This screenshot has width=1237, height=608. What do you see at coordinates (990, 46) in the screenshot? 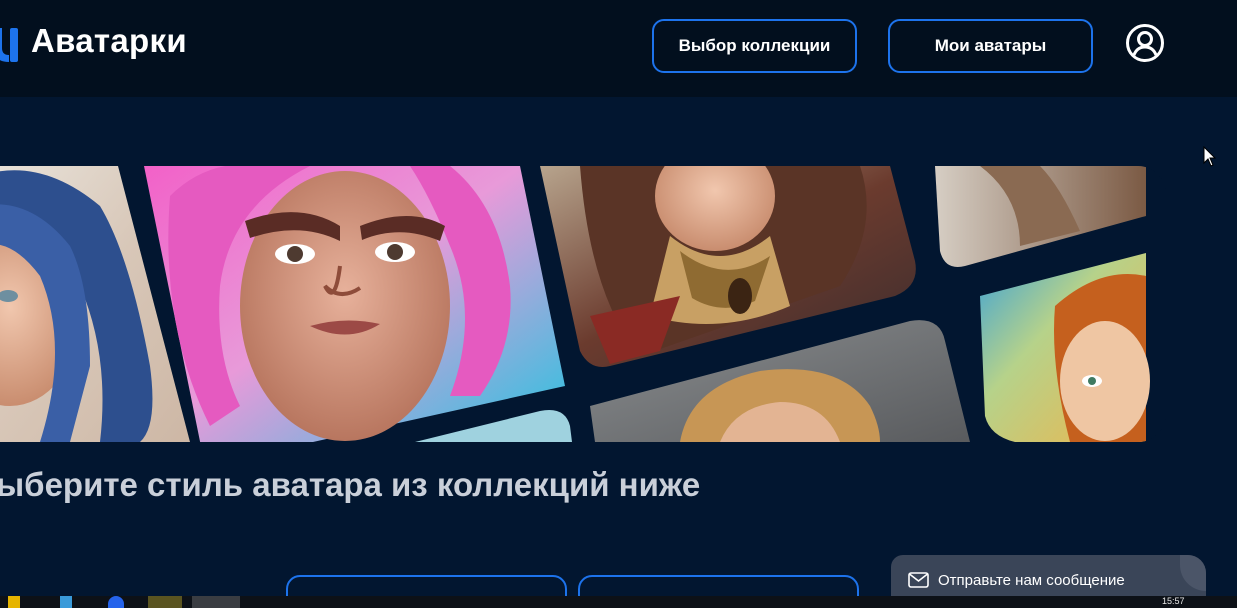
I see `my-avatars-button: Мои аватары` at bounding box center [990, 46].